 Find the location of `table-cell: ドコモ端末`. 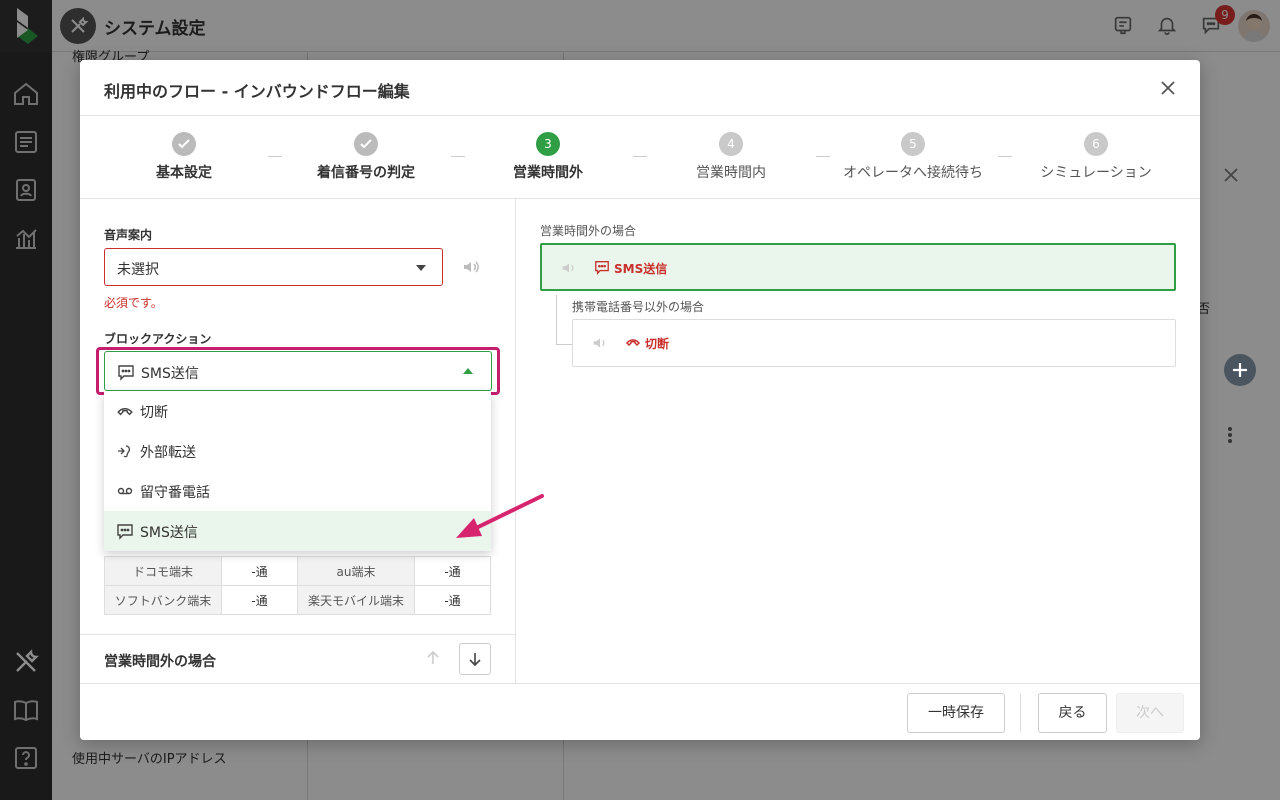

table-cell: ドコモ端末 is located at coordinates (163, 571).